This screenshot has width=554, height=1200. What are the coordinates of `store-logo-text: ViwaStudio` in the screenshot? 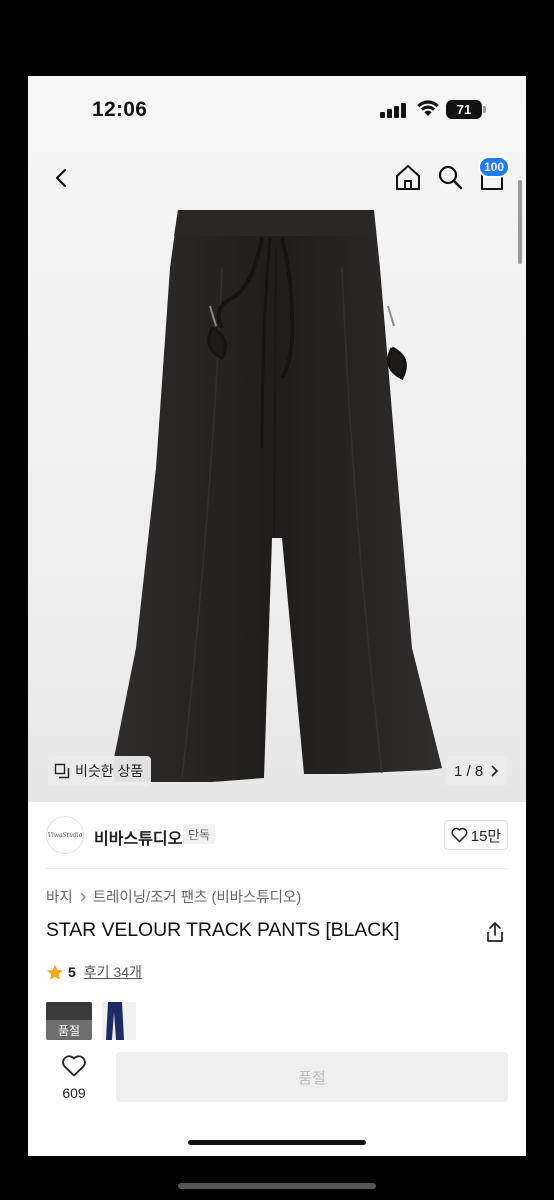 It's located at (65, 835).